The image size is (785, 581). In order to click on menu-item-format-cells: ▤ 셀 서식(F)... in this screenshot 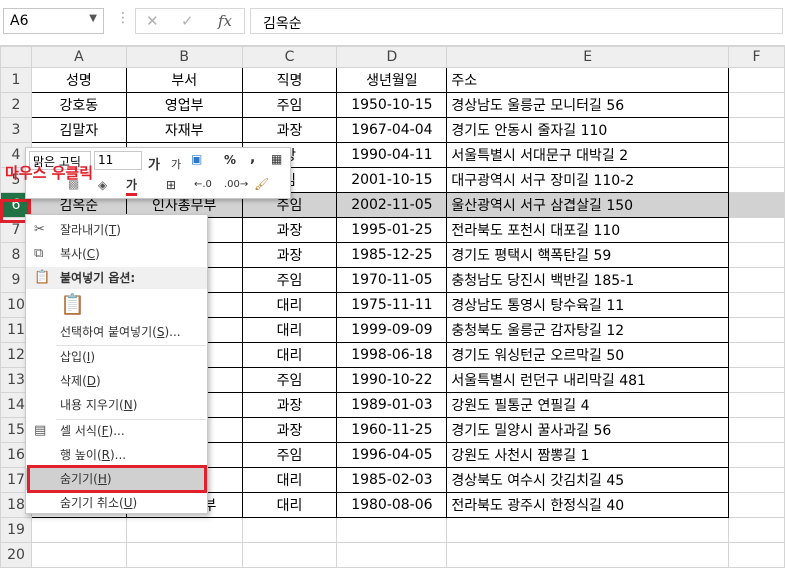, I will do `click(116, 431)`.